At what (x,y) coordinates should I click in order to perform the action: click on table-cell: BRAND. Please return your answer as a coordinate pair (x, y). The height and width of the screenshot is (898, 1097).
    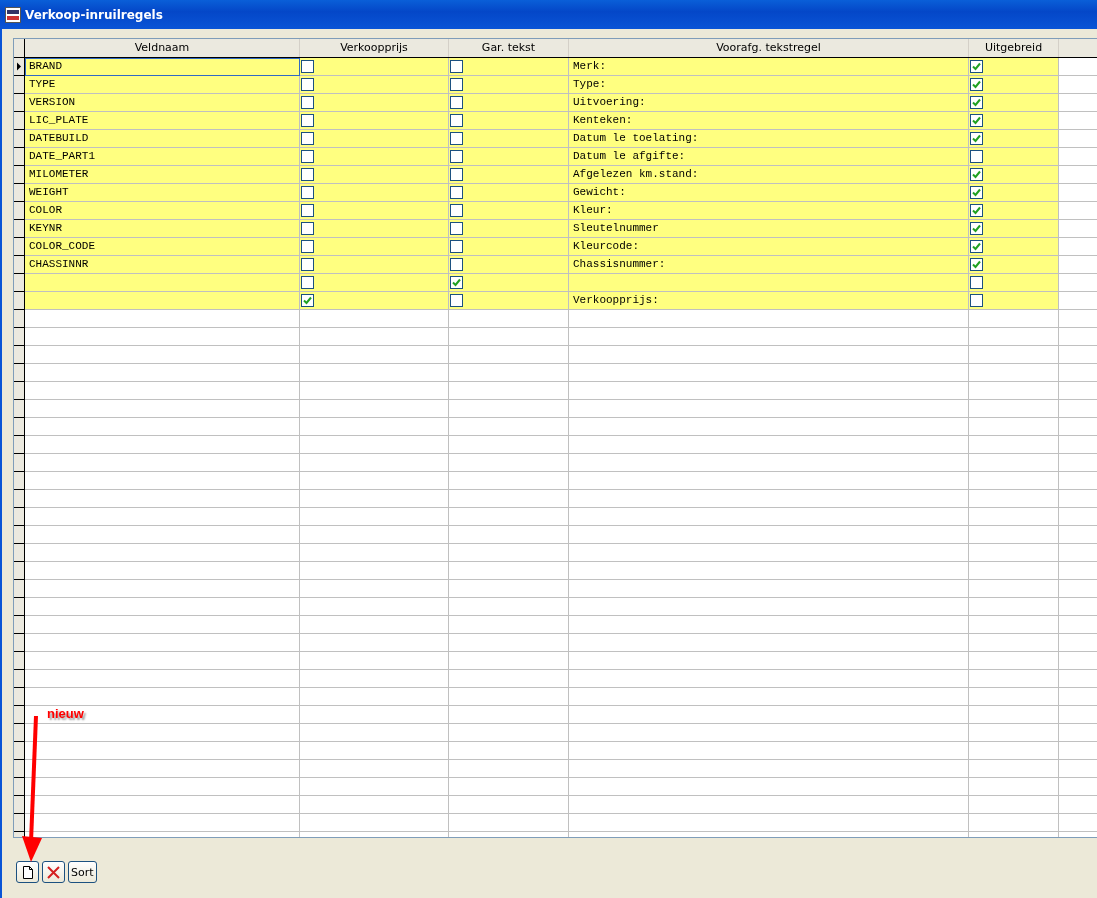
    Looking at the image, I should click on (162, 67).